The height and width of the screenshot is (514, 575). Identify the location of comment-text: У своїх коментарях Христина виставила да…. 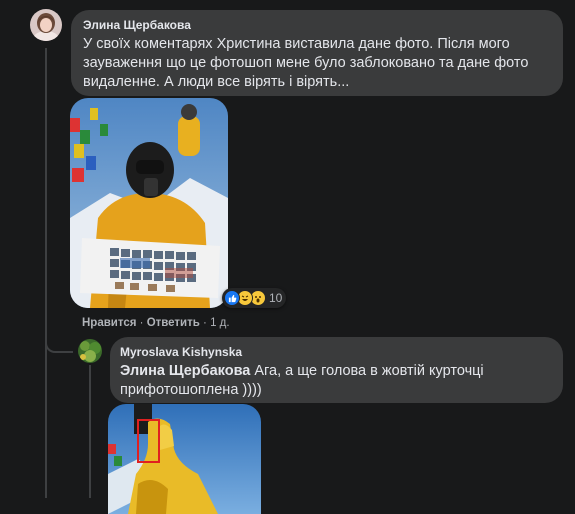
(306, 63).